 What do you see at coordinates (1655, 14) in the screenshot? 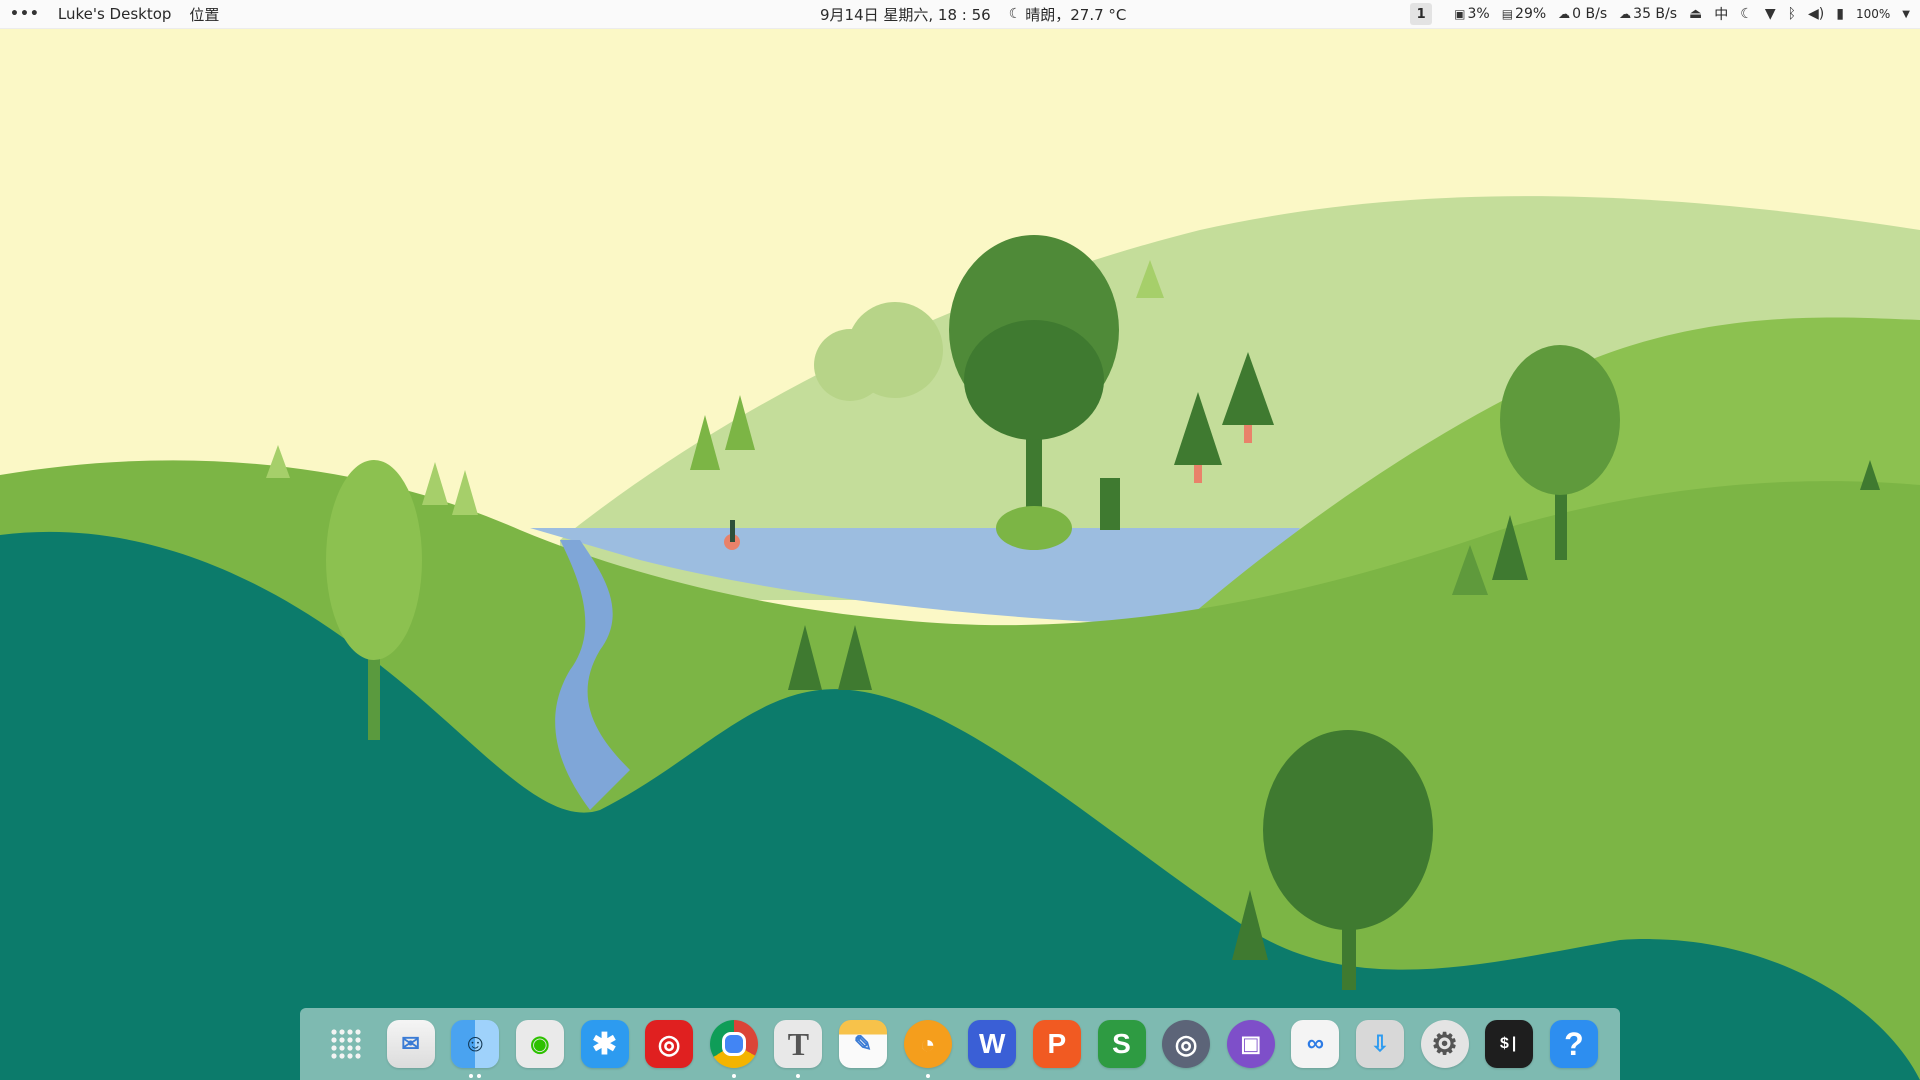
I see `upload-value: 35 B/s` at bounding box center [1655, 14].